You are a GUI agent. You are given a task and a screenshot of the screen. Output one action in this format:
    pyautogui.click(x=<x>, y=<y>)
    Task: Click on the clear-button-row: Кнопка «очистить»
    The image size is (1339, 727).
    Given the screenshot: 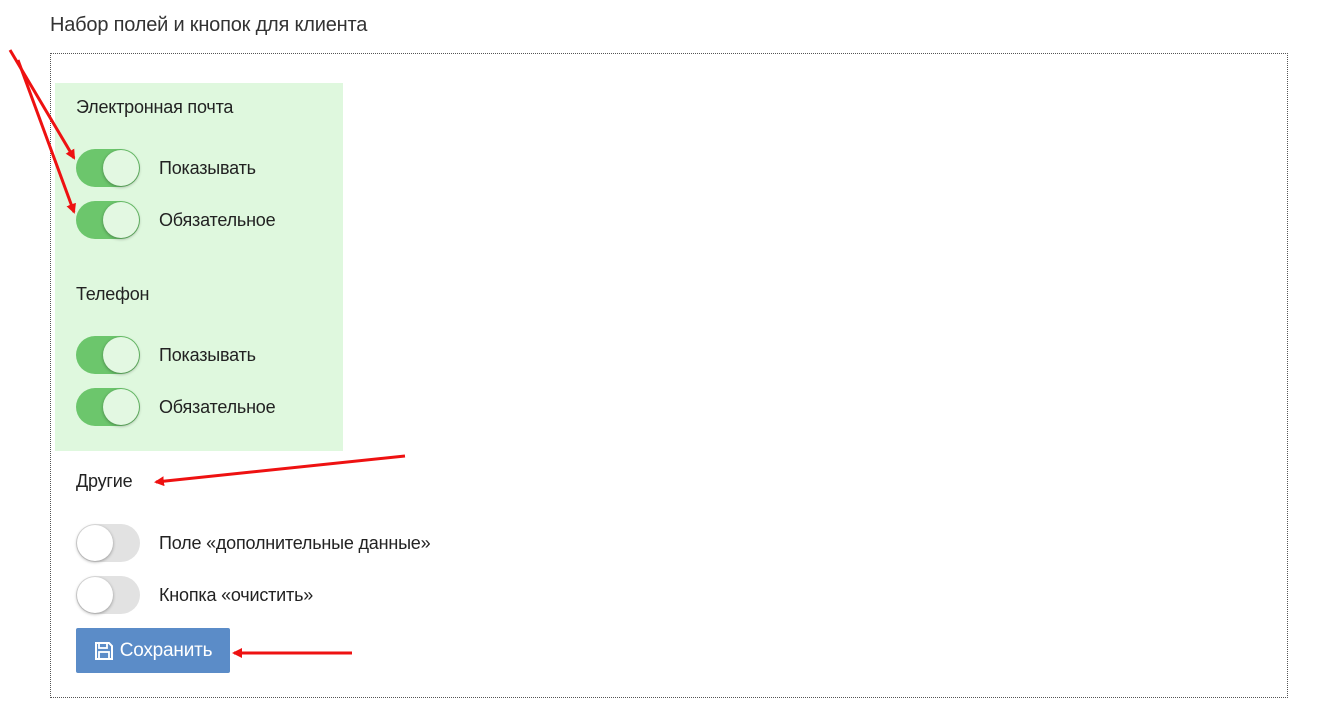 What is the action you would take?
    pyautogui.click(x=194, y=595)
    